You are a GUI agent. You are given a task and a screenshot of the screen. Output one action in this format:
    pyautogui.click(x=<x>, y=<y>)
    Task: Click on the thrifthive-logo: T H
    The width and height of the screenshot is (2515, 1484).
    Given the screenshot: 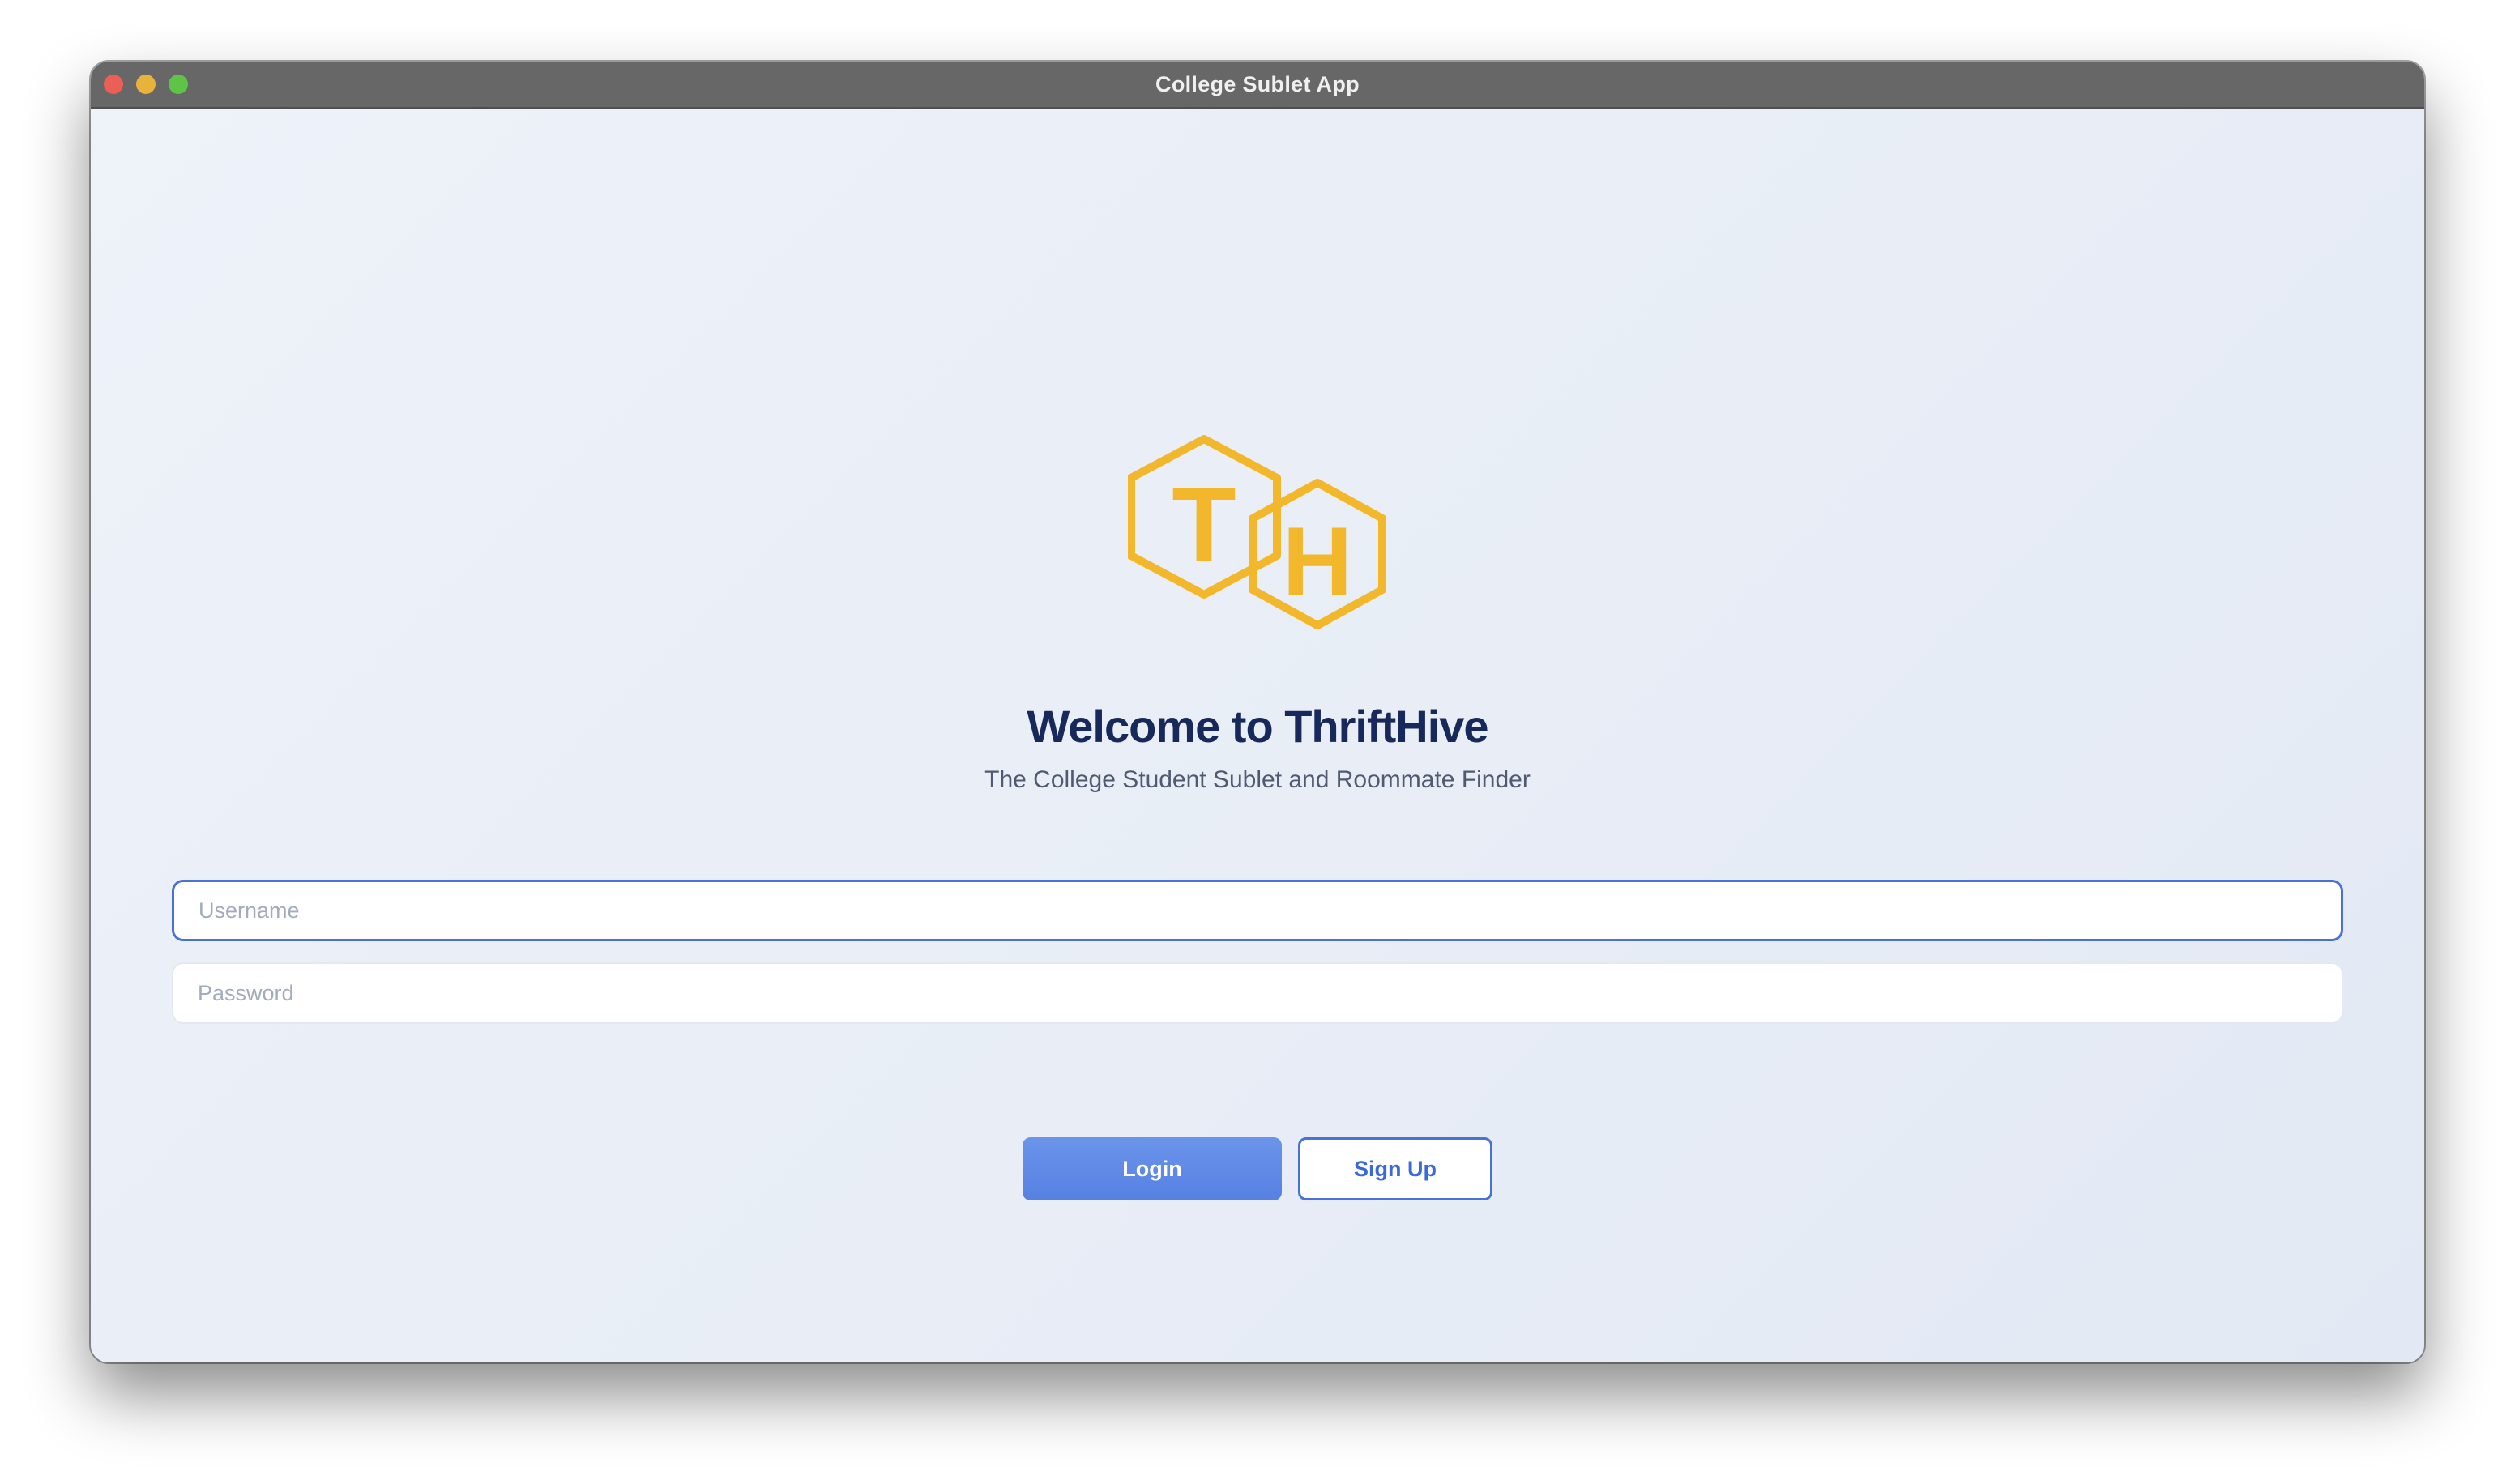 What is the action you would take?
    pyautogui.click(x=1257, y=532)
    